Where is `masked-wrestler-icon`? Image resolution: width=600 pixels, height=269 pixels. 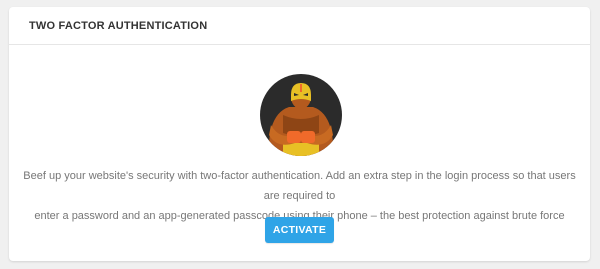 masked-wrestler-icon is located at coordinates (301, 115).